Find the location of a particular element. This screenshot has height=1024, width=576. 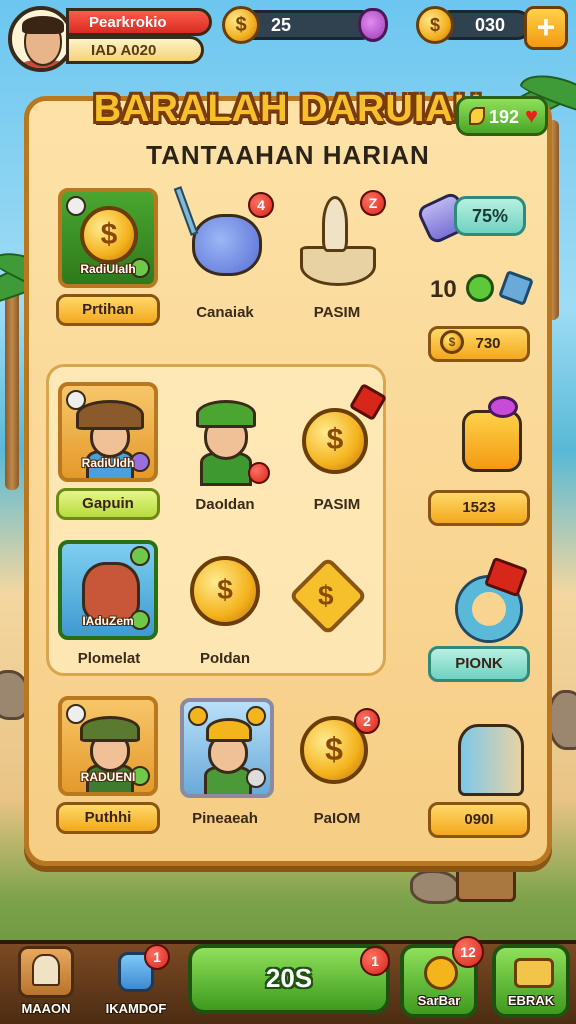

reward-card-4: RADUENI is located at coordinates (108, 746).